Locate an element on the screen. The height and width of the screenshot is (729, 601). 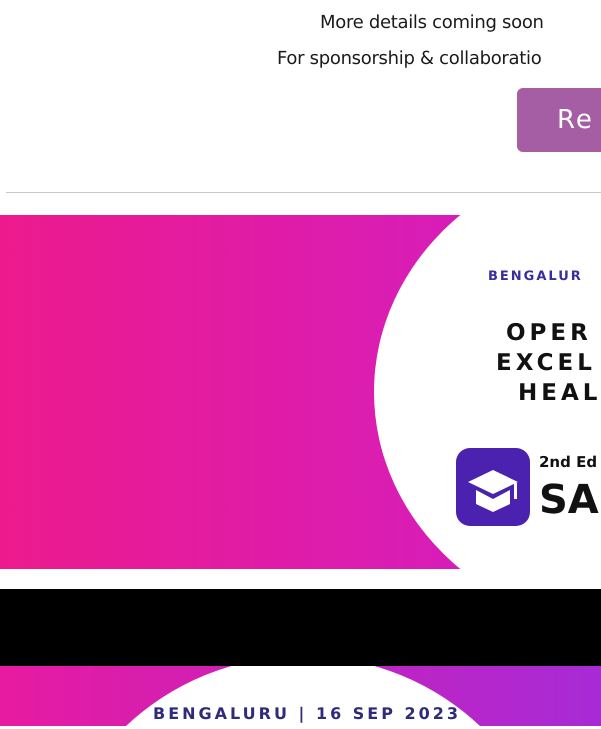
banner-title-text: EXCEL is located at coordinates (546, 363).